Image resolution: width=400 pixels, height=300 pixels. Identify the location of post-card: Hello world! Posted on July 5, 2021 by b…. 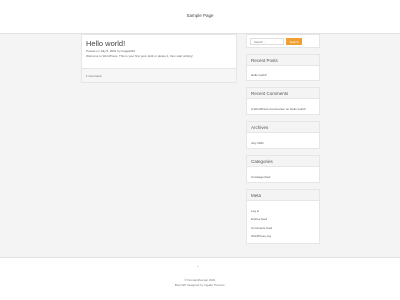
(159, 58).